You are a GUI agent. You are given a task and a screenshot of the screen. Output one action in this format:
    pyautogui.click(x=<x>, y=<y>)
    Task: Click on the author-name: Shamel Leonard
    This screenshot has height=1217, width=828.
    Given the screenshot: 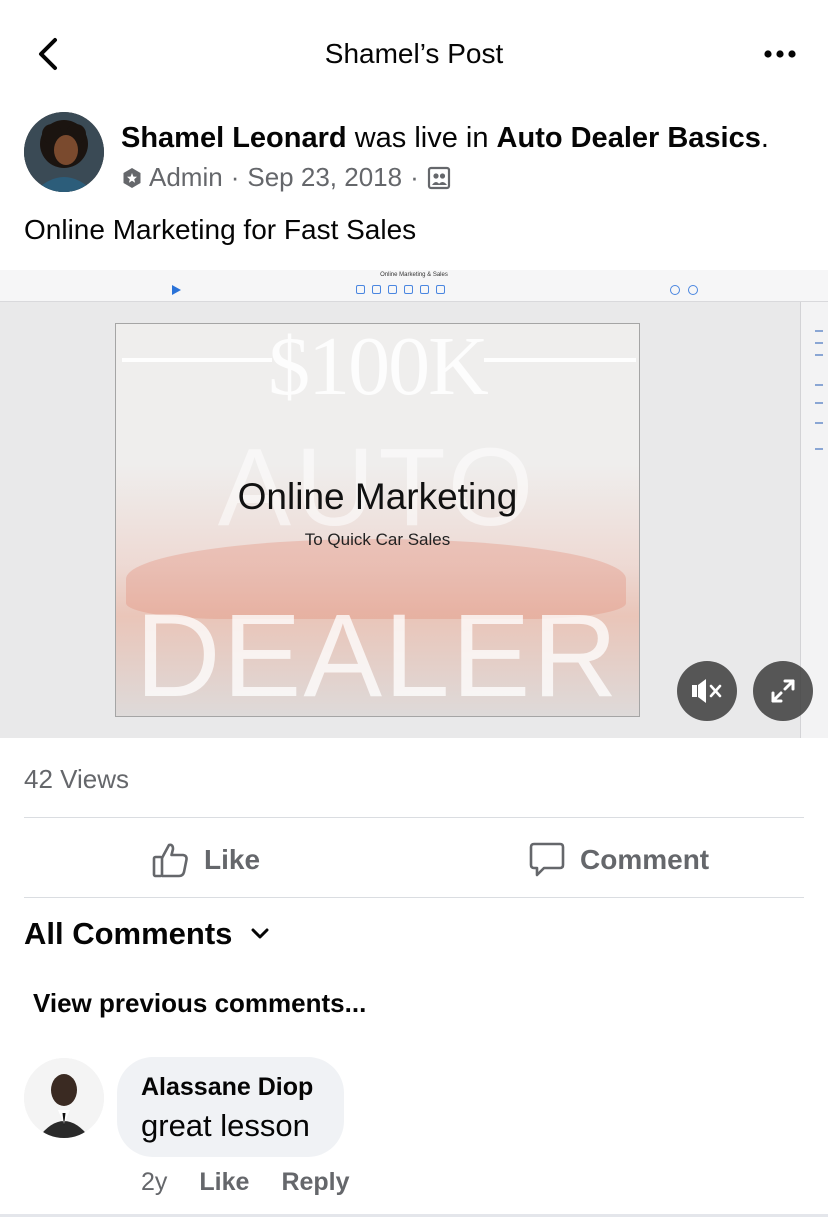 What is the action you would take?
    pyautogui.click(x=234, y=138)
    